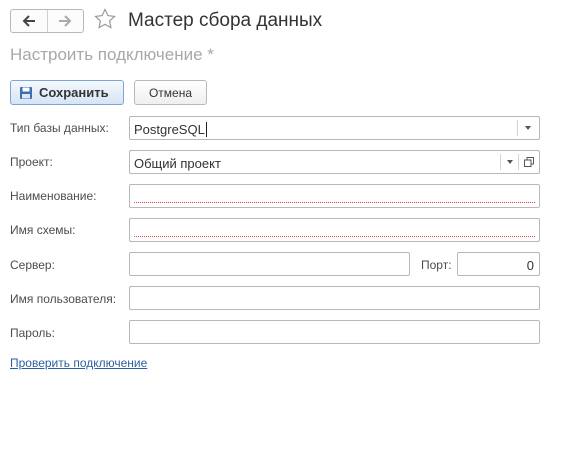 The image size is (579, 451). Describe the element at coordinates (112, 54) in the screenshot. I see `form-subtitle: Настроить подключение *` at that location.